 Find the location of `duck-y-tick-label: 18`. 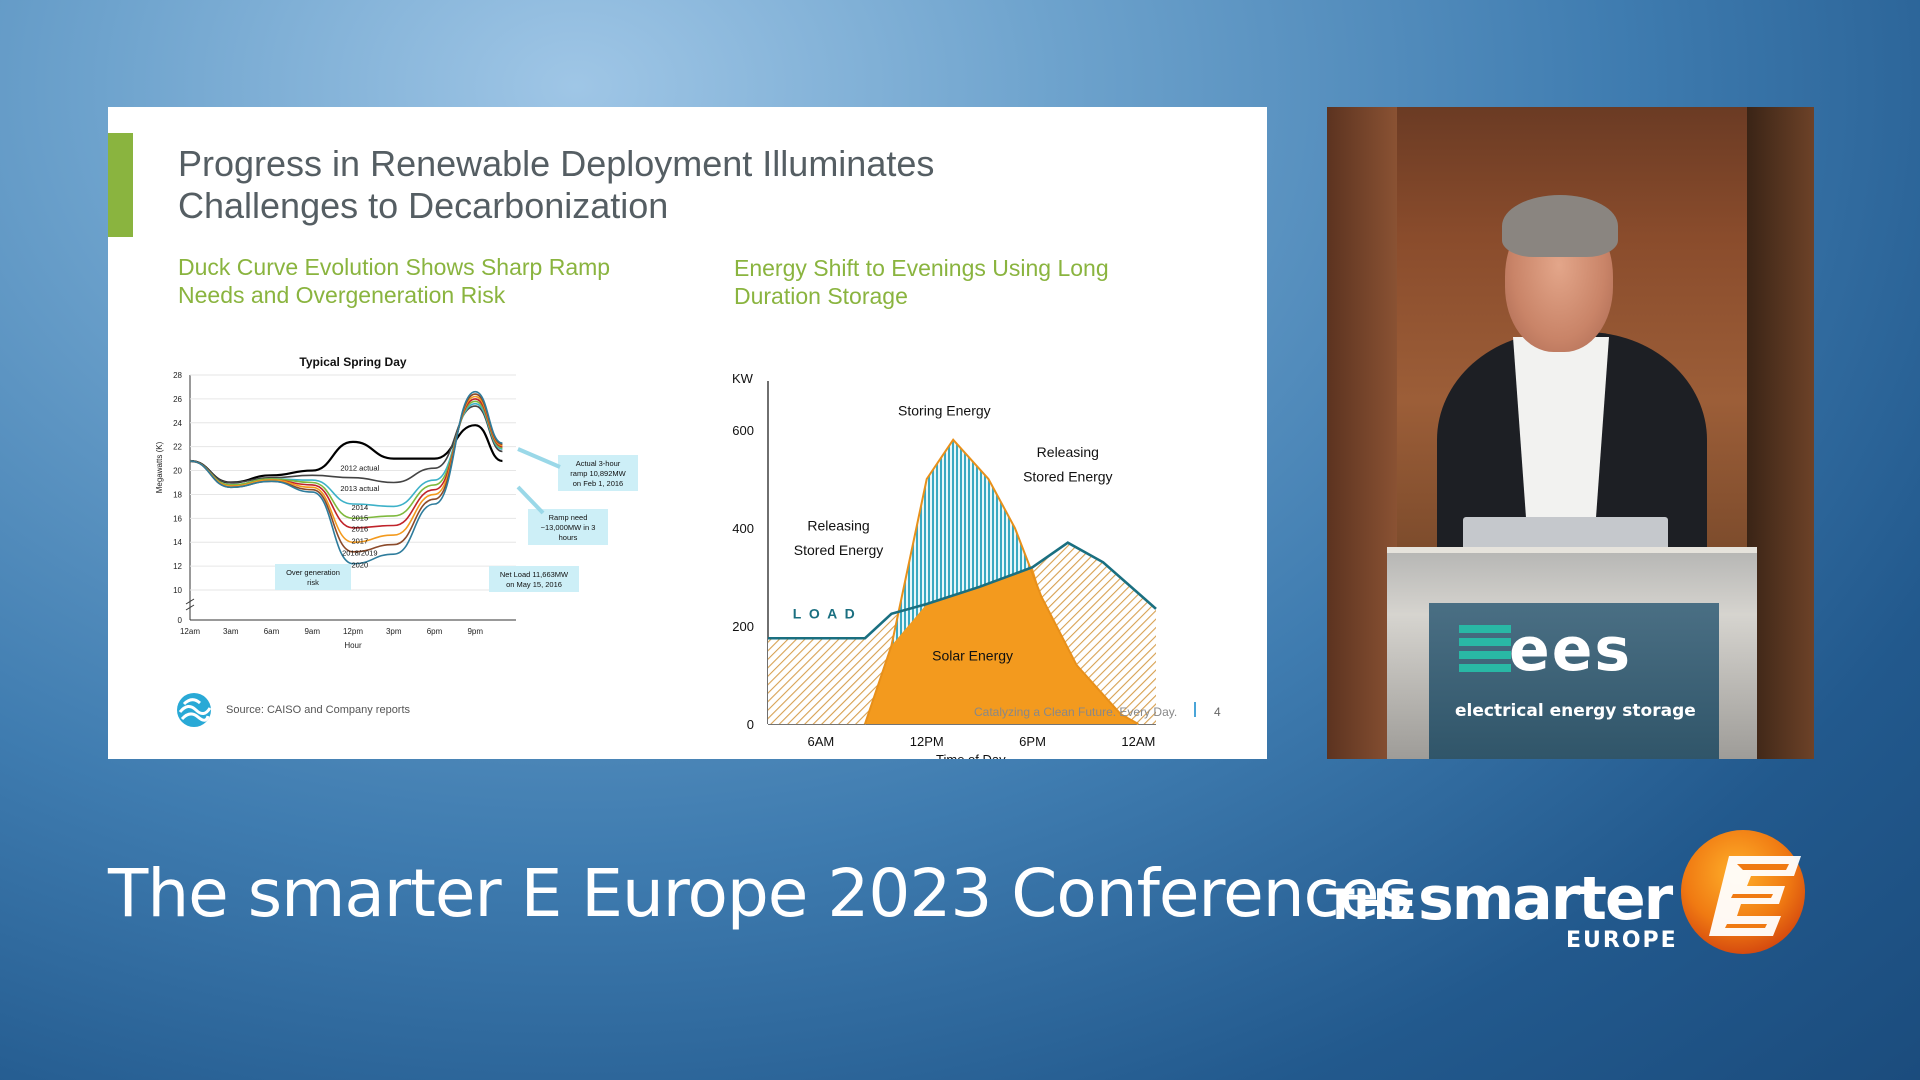

duck-y-tick-label: 18 is located at coordinates (177, 494).